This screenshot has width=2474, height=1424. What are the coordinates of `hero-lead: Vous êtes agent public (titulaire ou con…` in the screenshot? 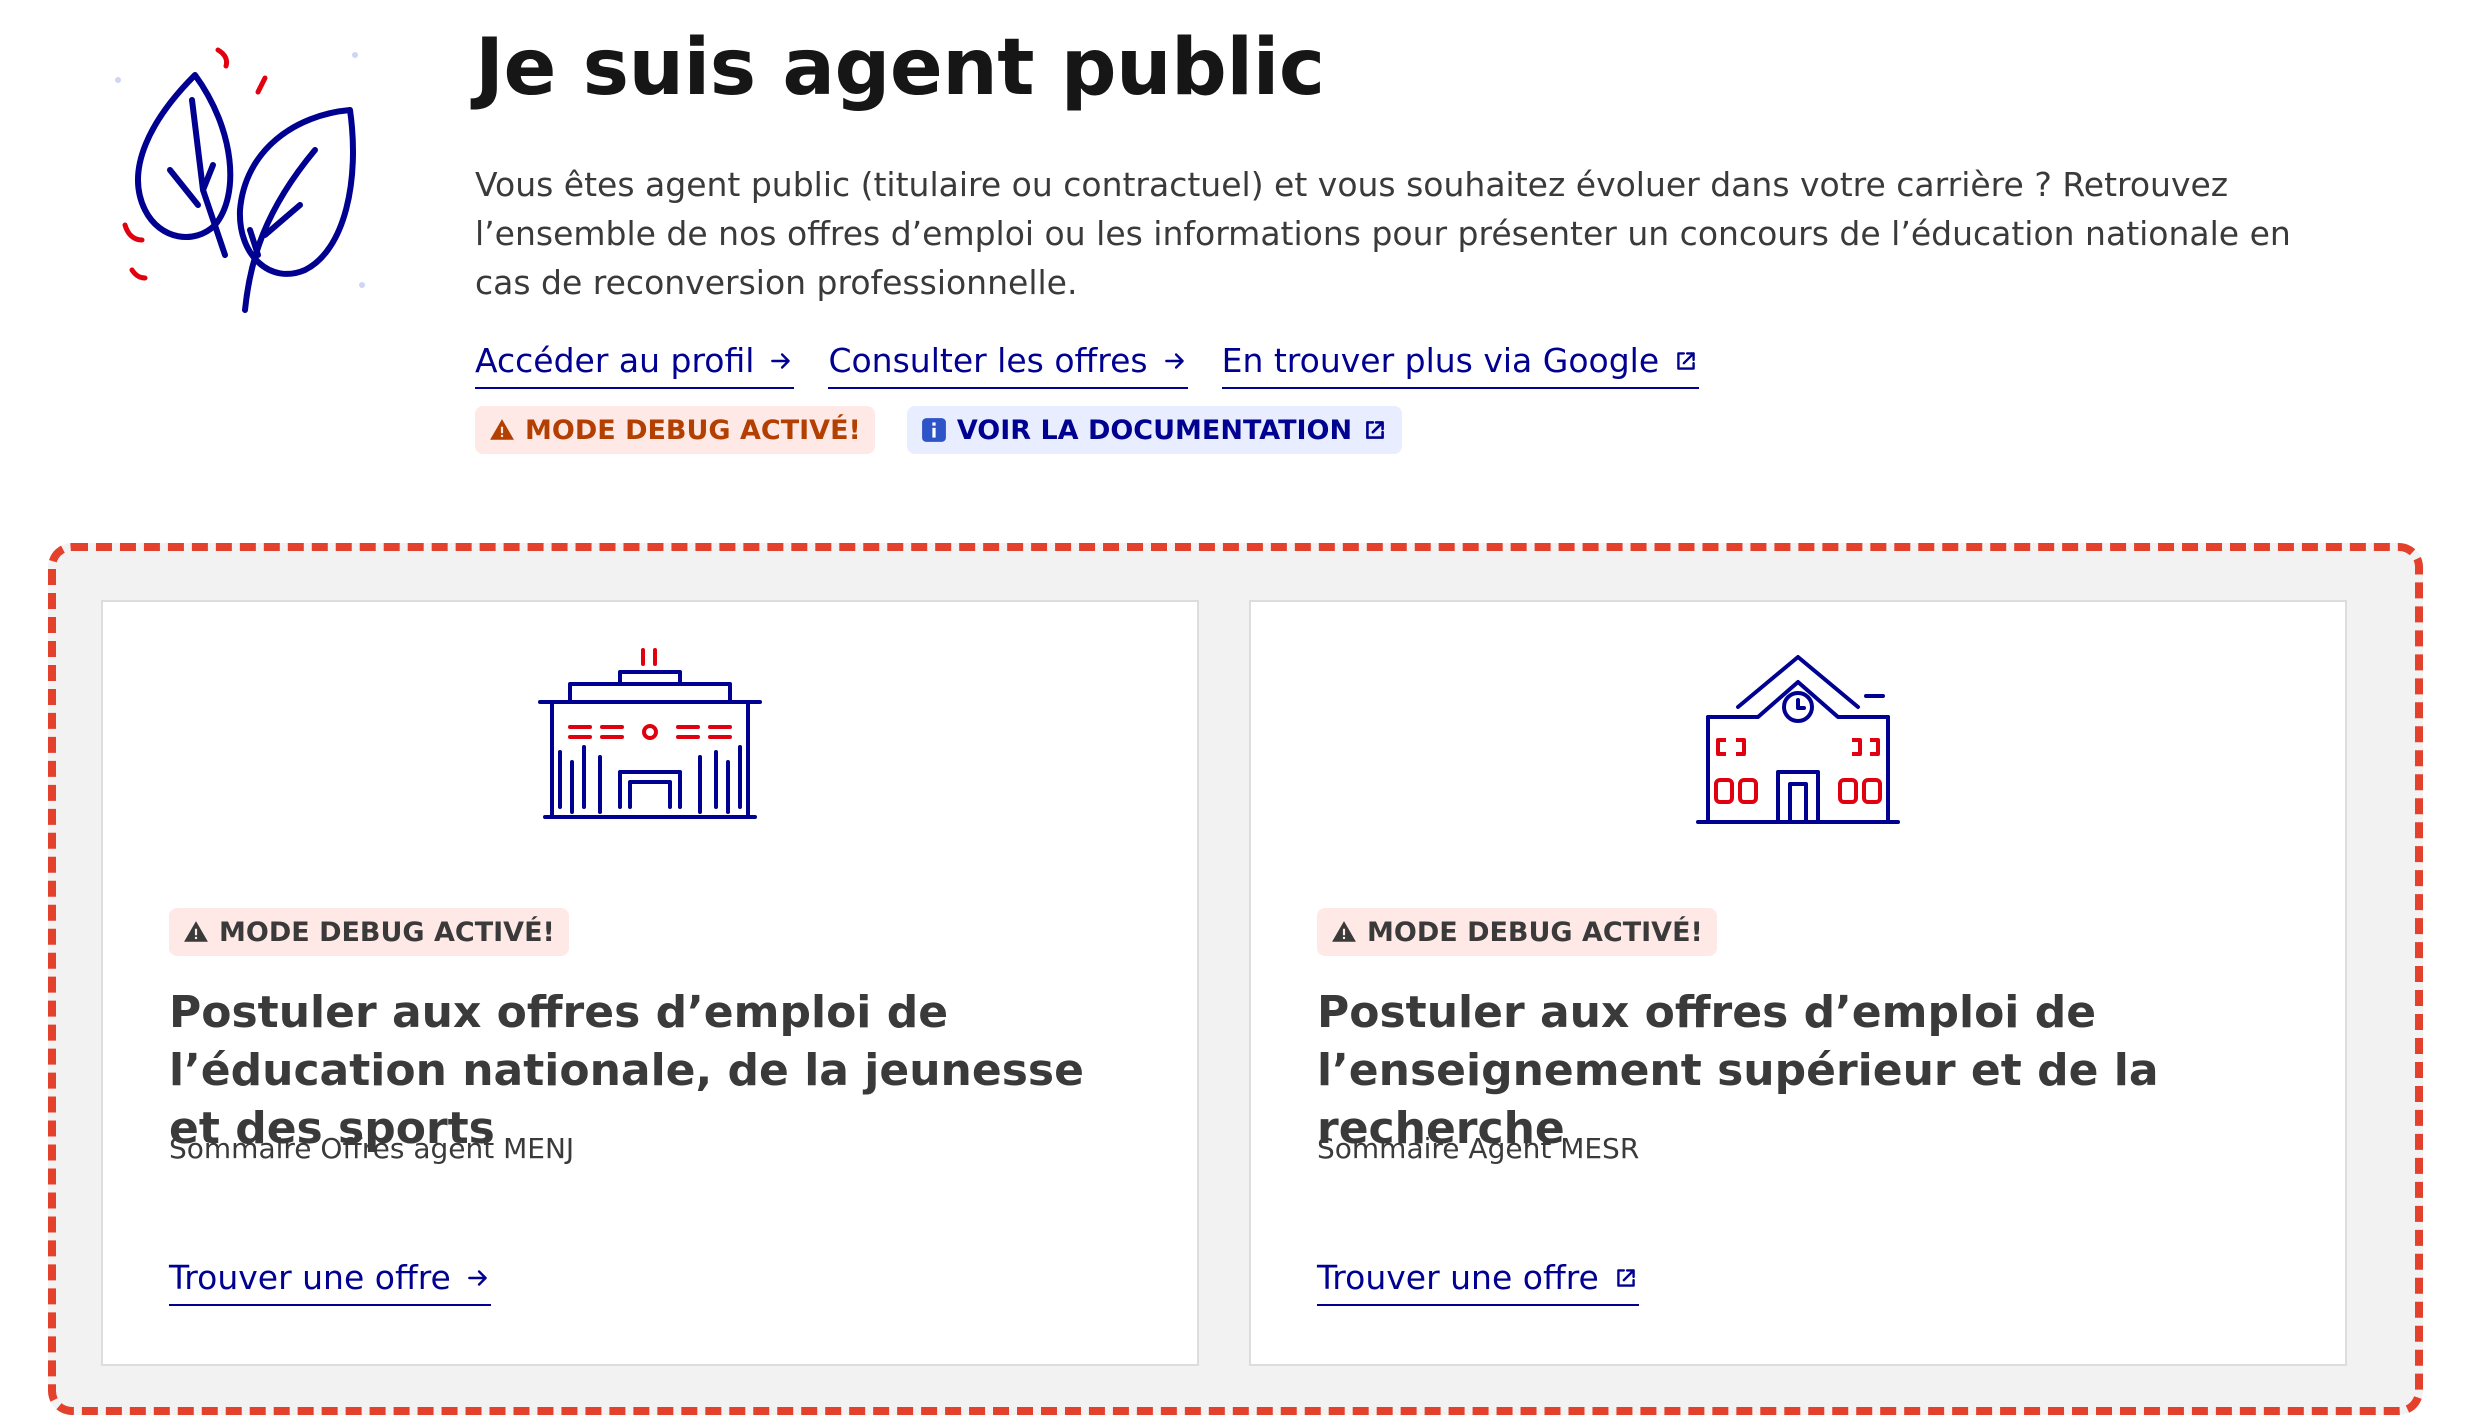 It's located at (1383, 233).